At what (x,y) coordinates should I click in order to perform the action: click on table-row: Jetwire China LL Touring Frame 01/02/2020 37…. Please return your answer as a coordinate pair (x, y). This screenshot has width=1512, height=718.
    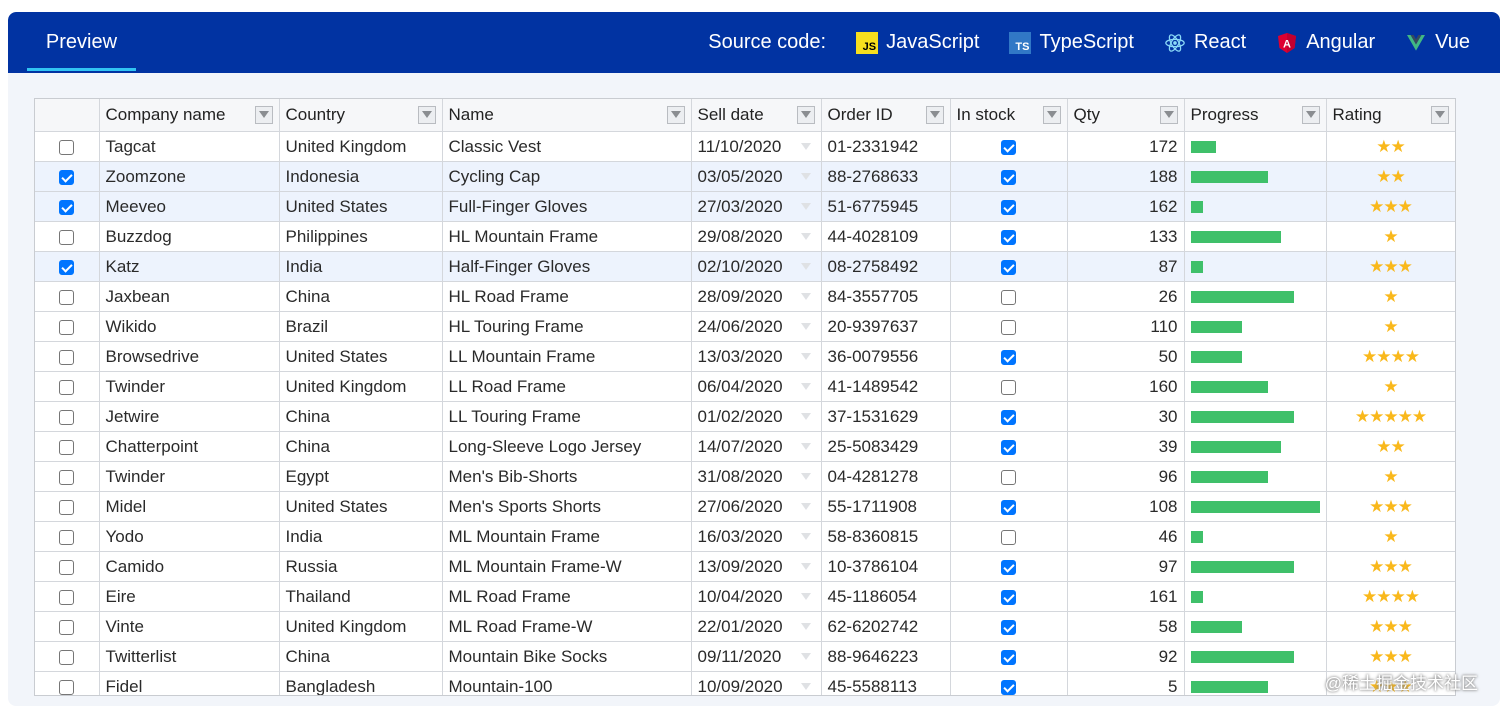
    Looking at the image, I should click on (745, 416).